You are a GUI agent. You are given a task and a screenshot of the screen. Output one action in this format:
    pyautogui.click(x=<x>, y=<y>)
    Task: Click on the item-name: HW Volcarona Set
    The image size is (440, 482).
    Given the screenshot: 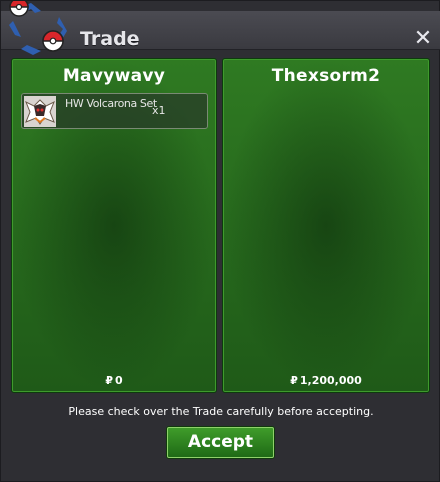 What is the action you would take?
    pyautogui.click(x=111, y=103)
    